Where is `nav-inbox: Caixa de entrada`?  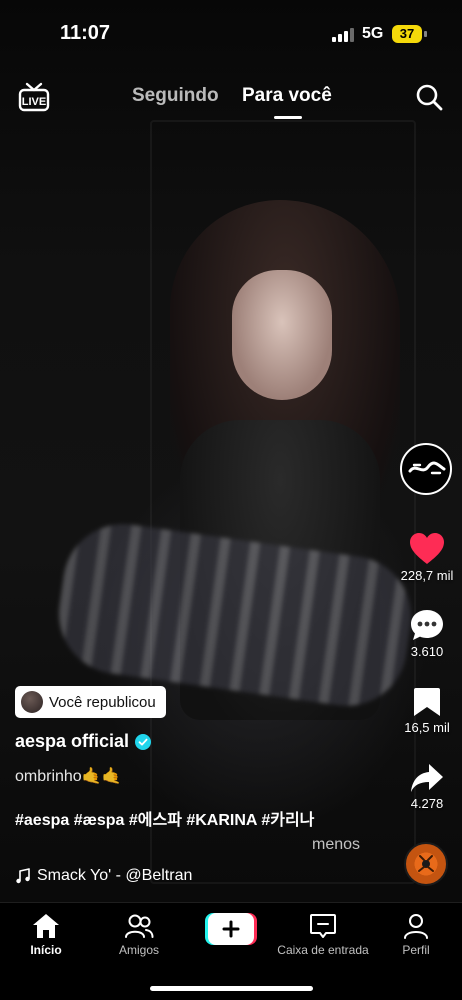
nav-inbox: Caixa de entrada is located at coordinates (323, 935).